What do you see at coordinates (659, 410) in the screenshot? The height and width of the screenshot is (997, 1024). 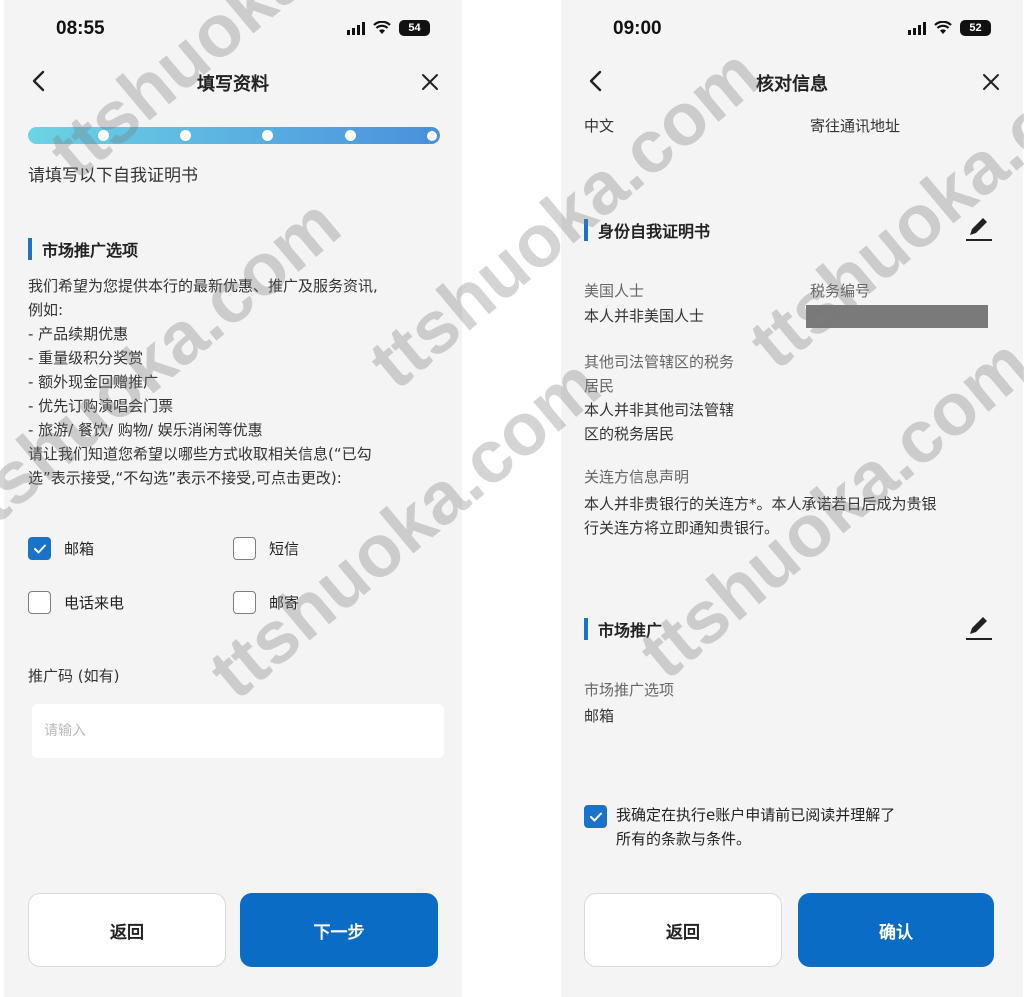 I see `value-line: 本人并非其他司法管辖` at bounding box center [659, 410].